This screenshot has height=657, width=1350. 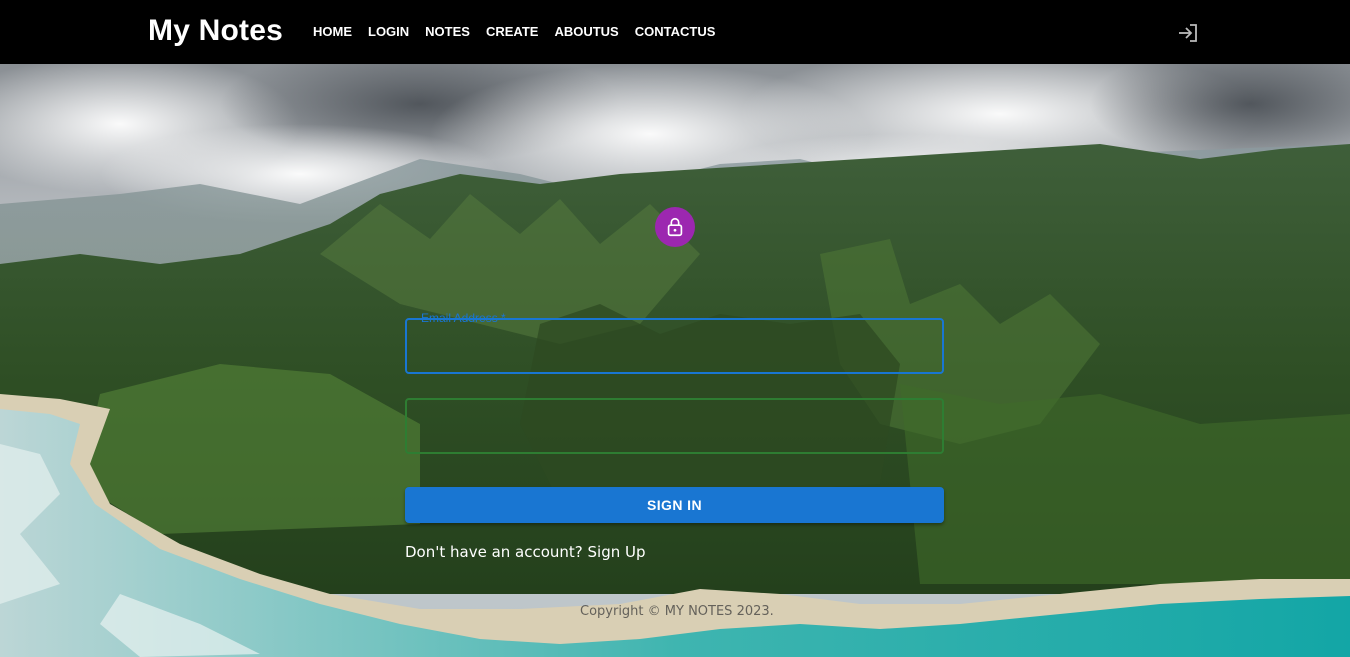 I want to click on nav-contactus: CONTACTUS, so click(x=675, y=31).